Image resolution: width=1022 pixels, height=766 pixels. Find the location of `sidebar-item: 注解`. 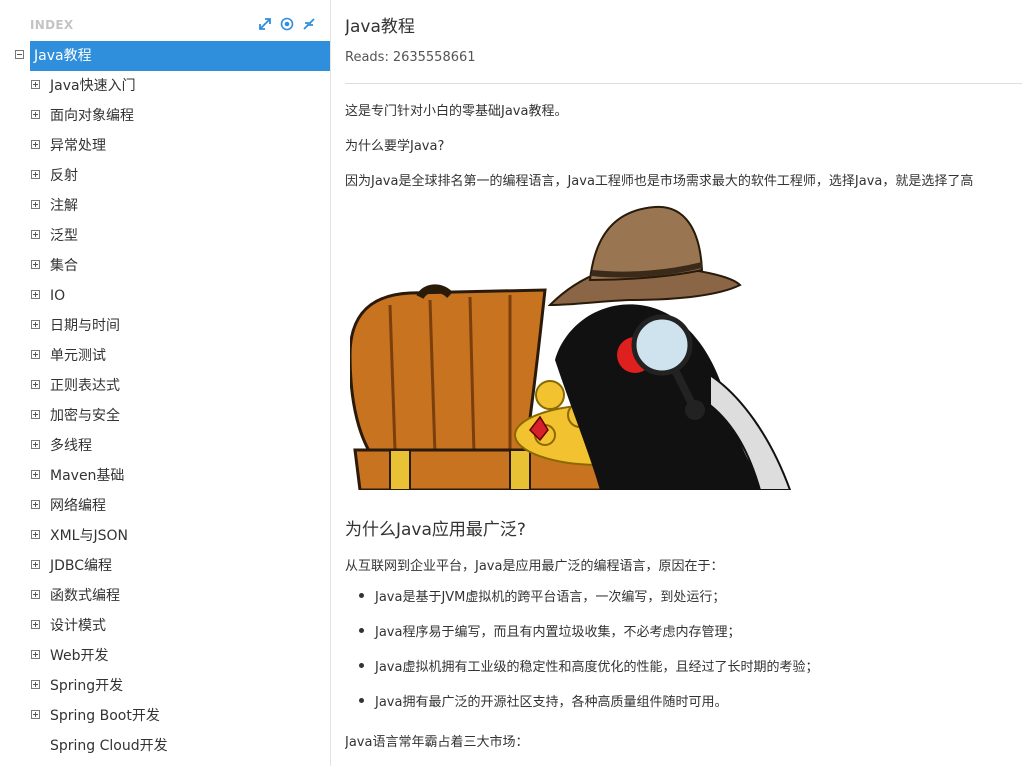

sidebar-item: 注解 is located at coordinates (165, 206).